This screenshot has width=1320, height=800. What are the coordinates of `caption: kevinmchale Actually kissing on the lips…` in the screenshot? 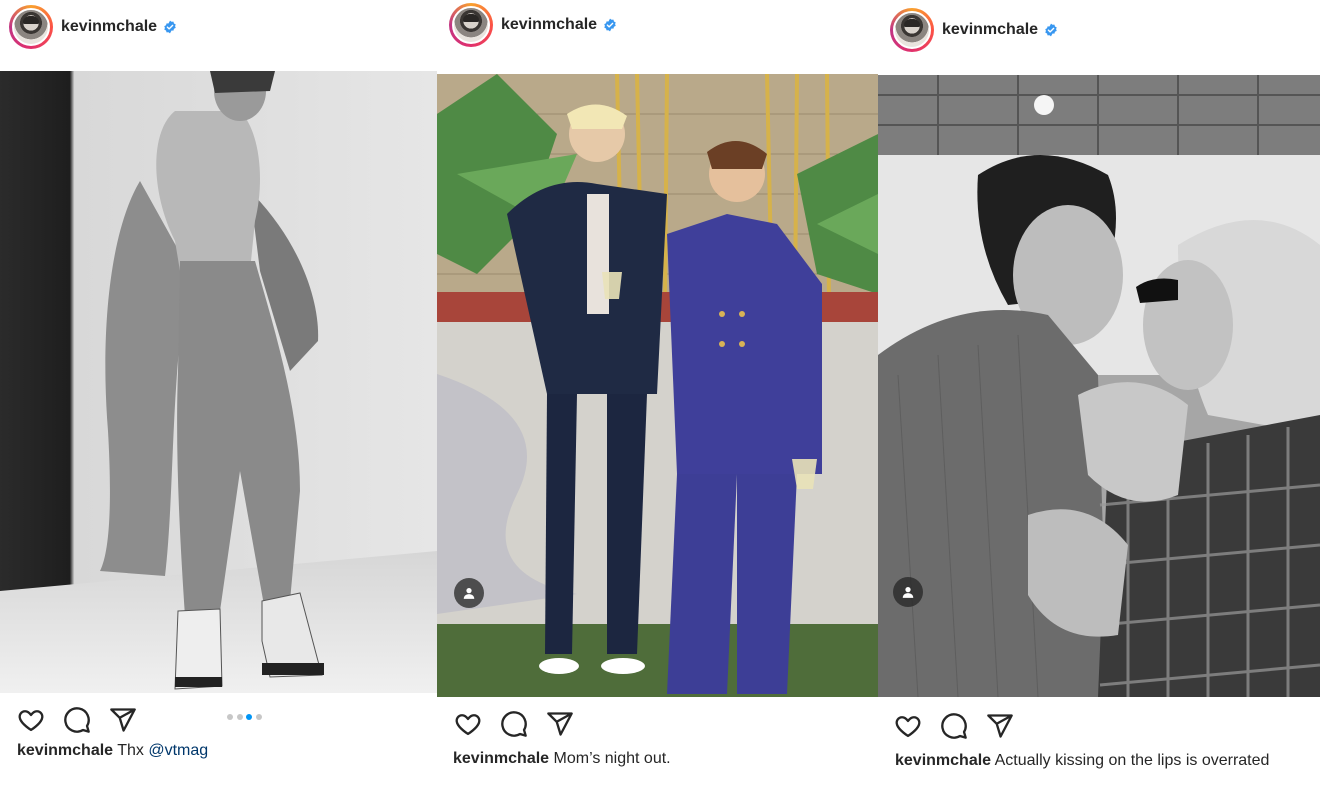 It's located at (1082, 761).